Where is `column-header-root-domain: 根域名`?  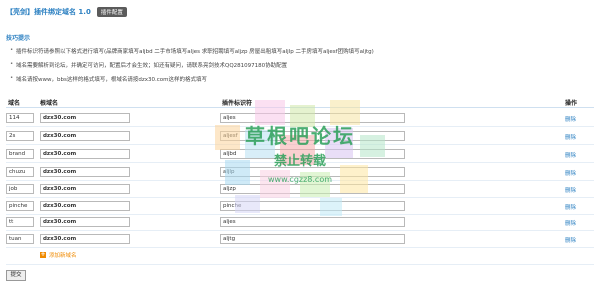
column-header-root-domain: 根域名 is located at coordinates (49, 103).